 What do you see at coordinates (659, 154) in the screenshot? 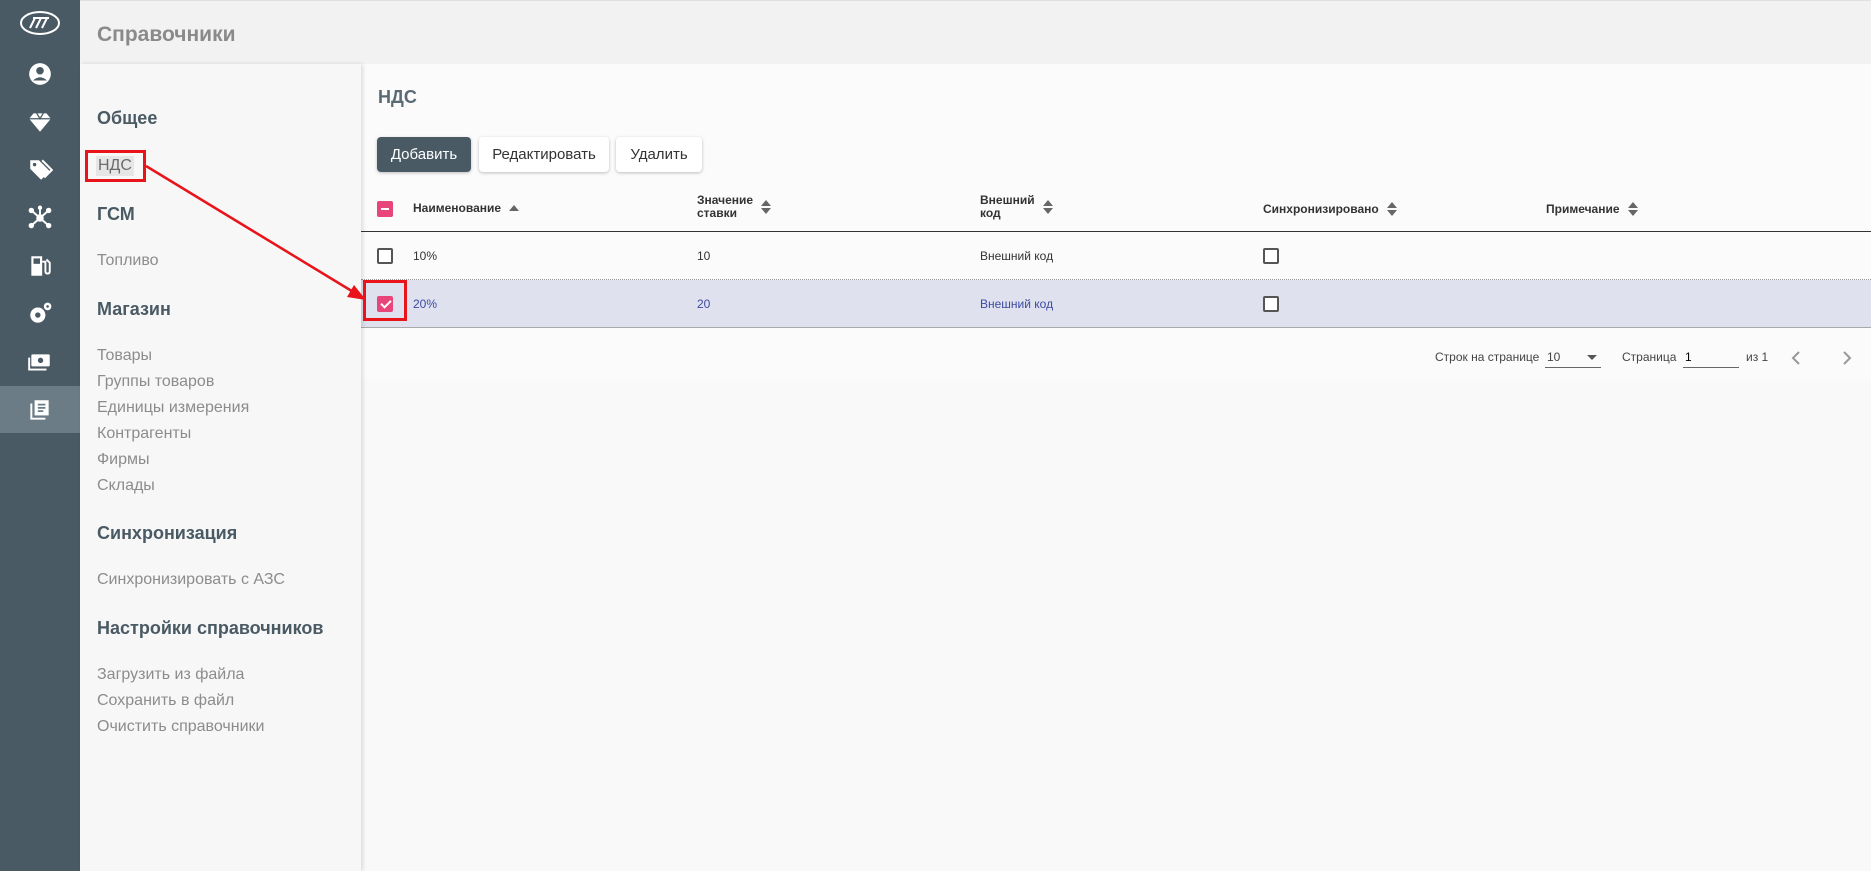
I see `delete-button: Удалить` at bounding box center [659, 154].